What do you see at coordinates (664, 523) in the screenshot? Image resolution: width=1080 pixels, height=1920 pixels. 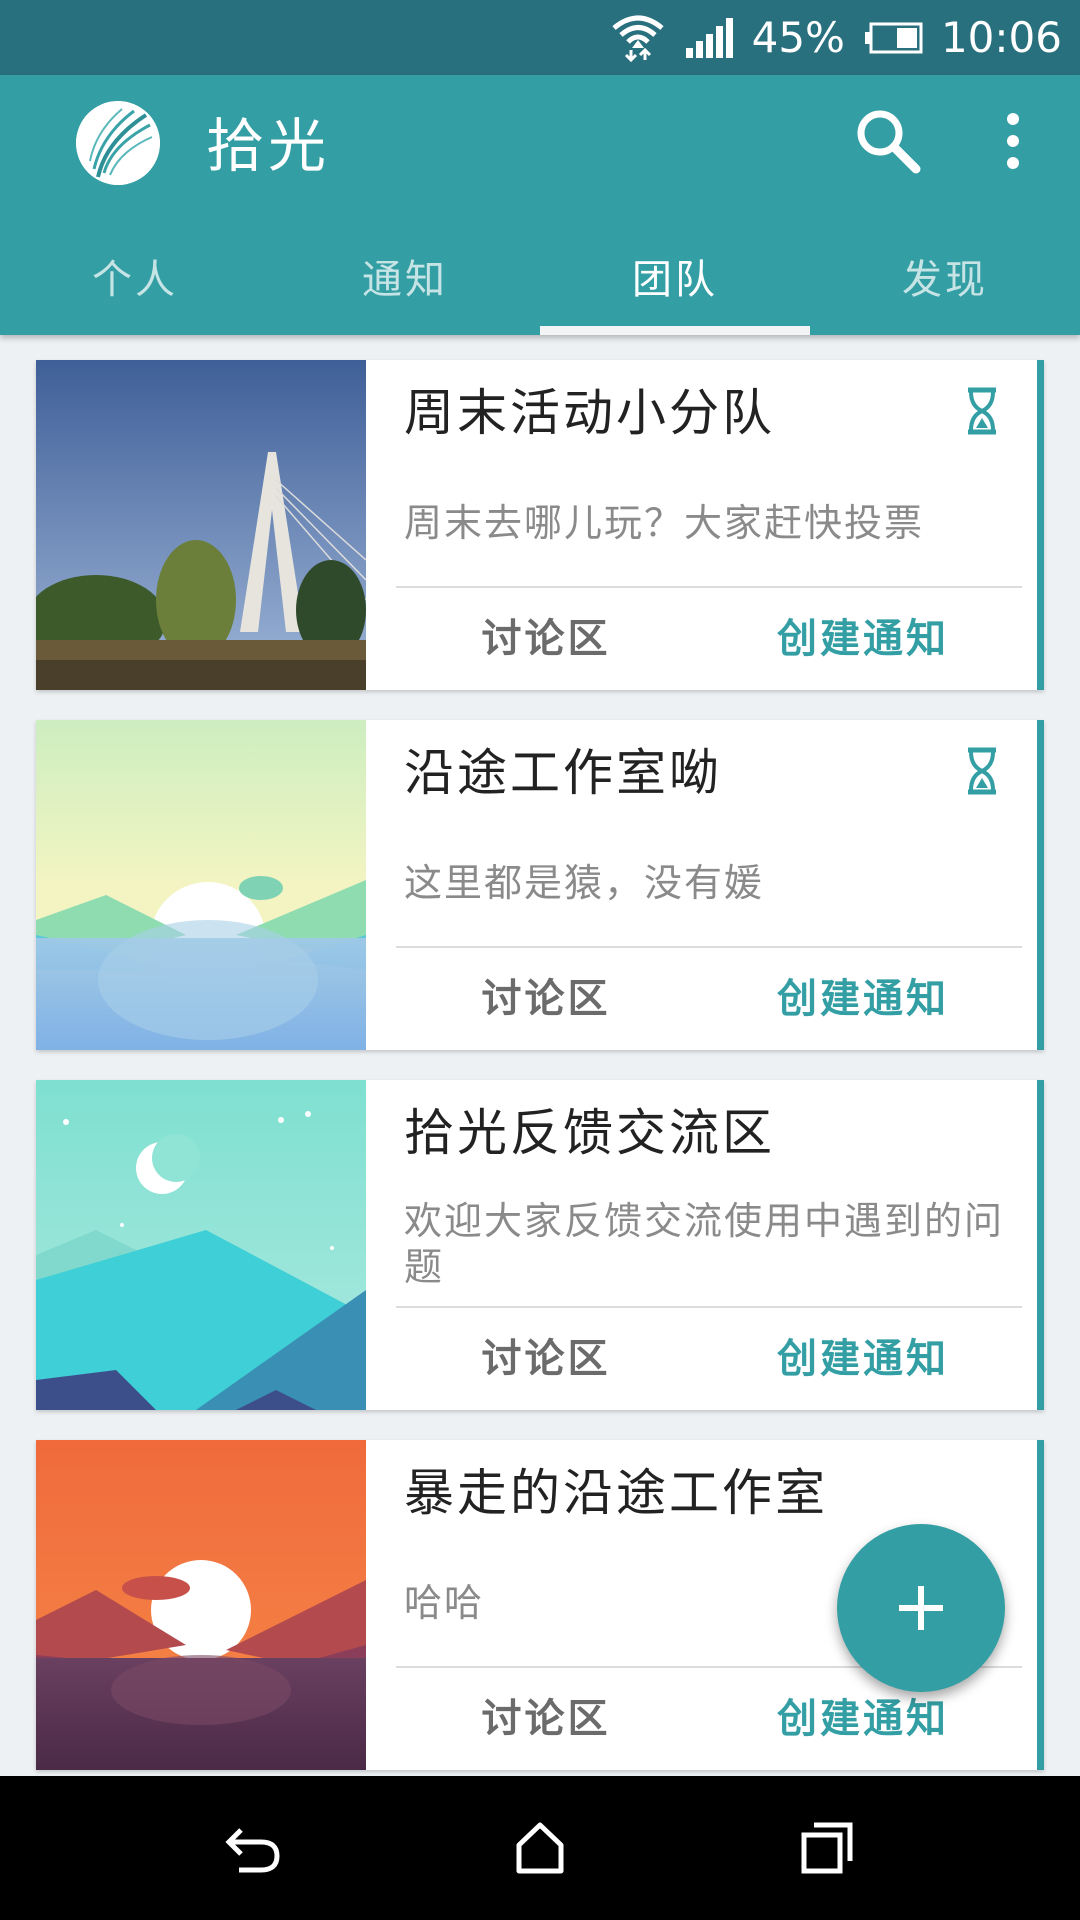 I see `team-description: 周末去哪儿玩？大家赶快投票` at bounding box center [664, 523].